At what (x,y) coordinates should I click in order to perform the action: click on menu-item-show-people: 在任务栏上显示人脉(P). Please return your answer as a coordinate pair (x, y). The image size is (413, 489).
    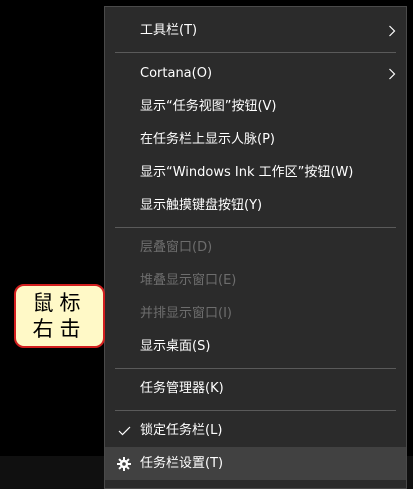
    Looking at the image, I should click on (255, 139).